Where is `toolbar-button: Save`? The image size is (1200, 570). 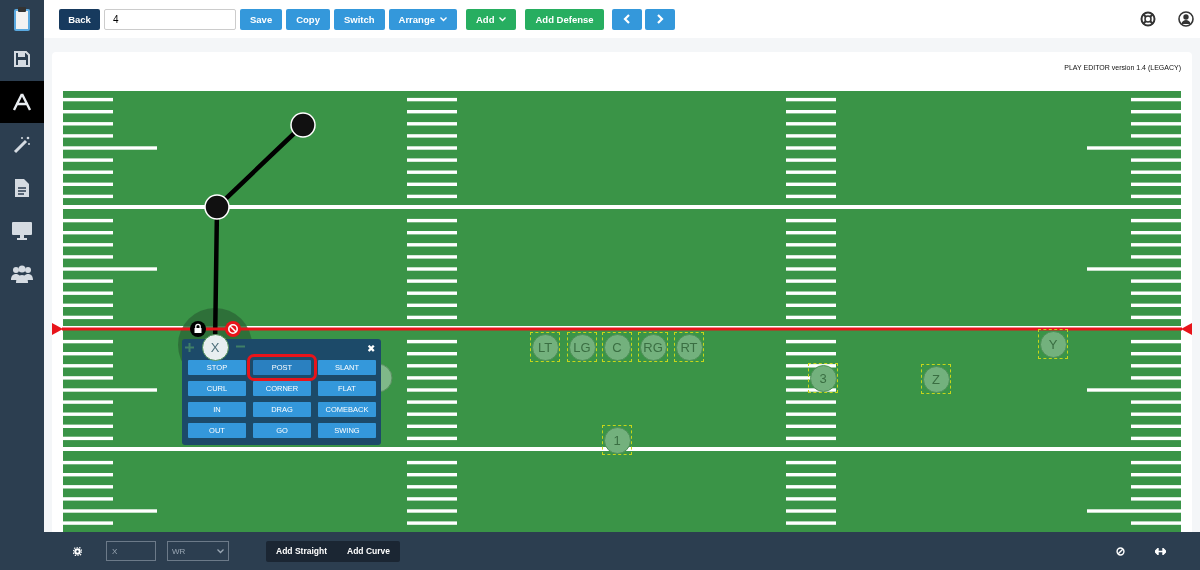 toolbar-button: Save is located at coordinates (261, 19).